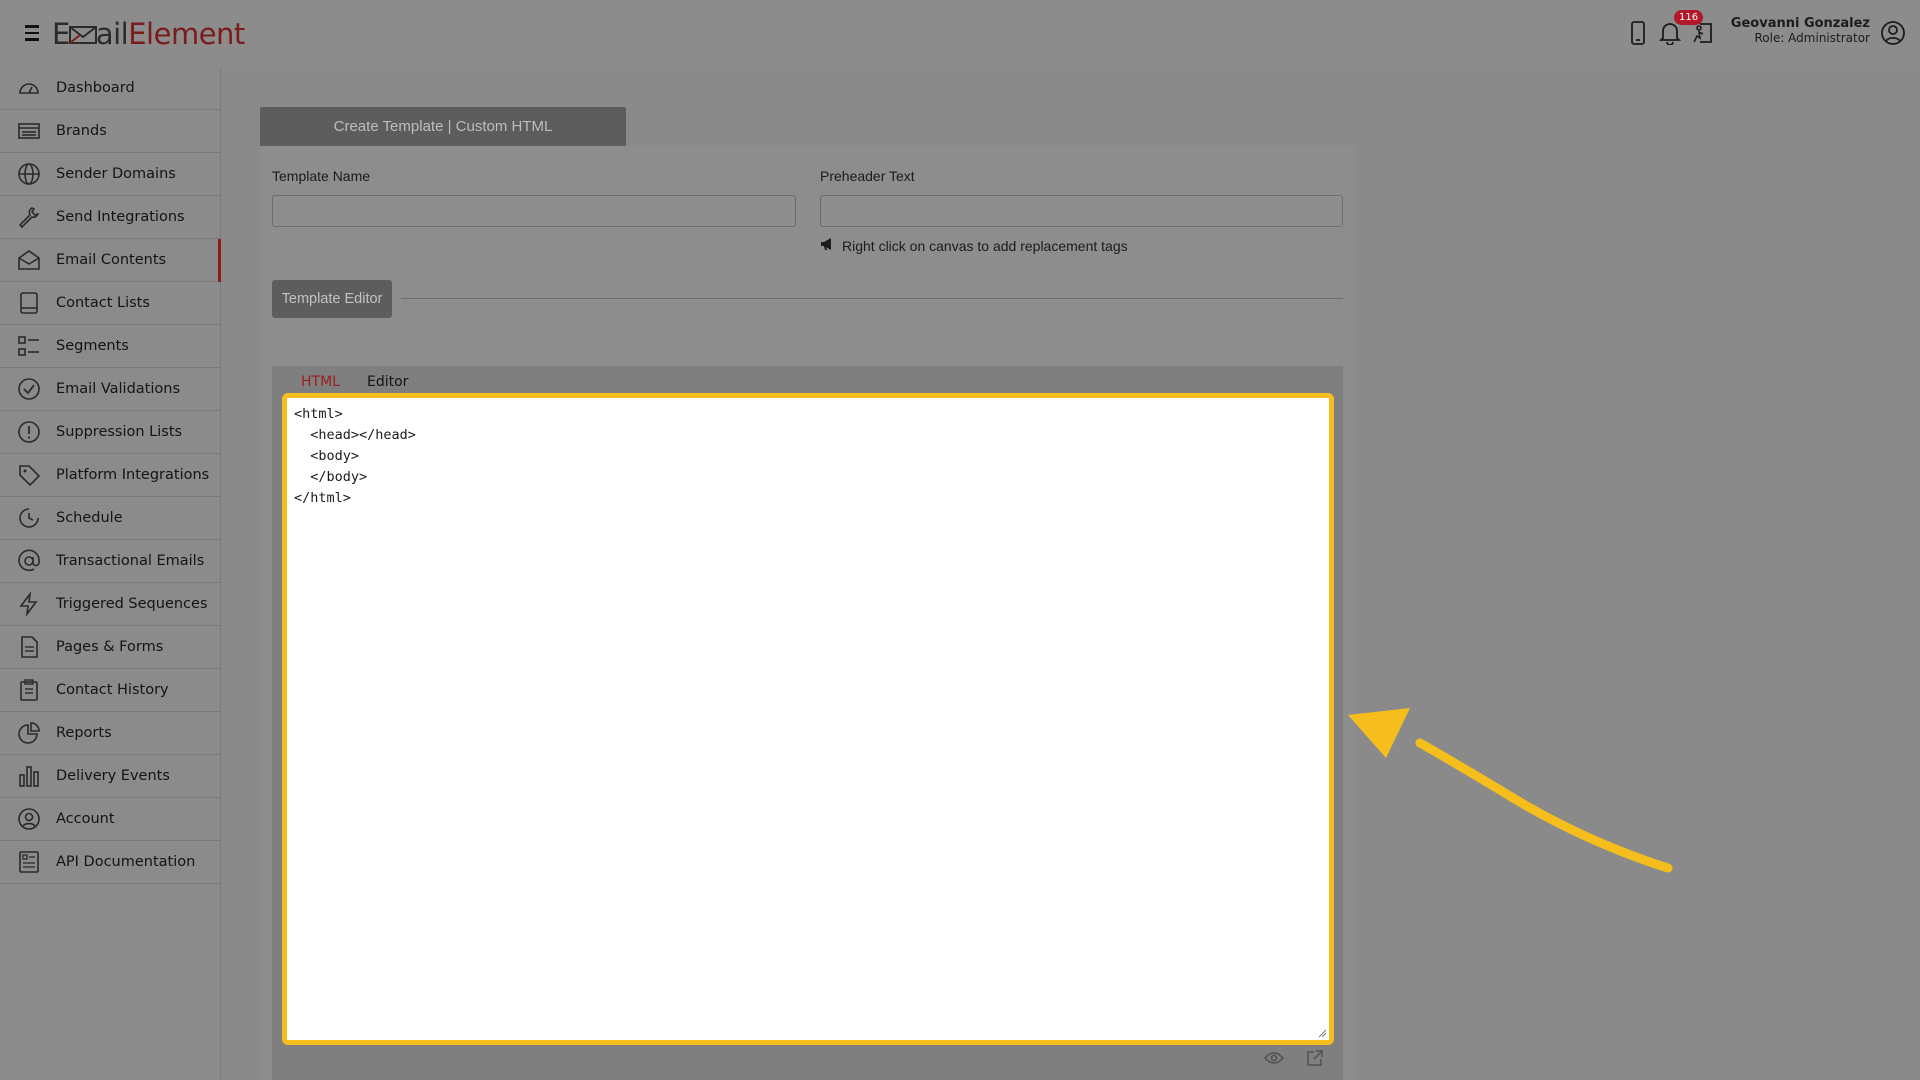  What do you see at coordinates (133, 475) in the screenshot?
I see `sidebar-item-label: Platform Integrations` at bounding box center [133, 475].